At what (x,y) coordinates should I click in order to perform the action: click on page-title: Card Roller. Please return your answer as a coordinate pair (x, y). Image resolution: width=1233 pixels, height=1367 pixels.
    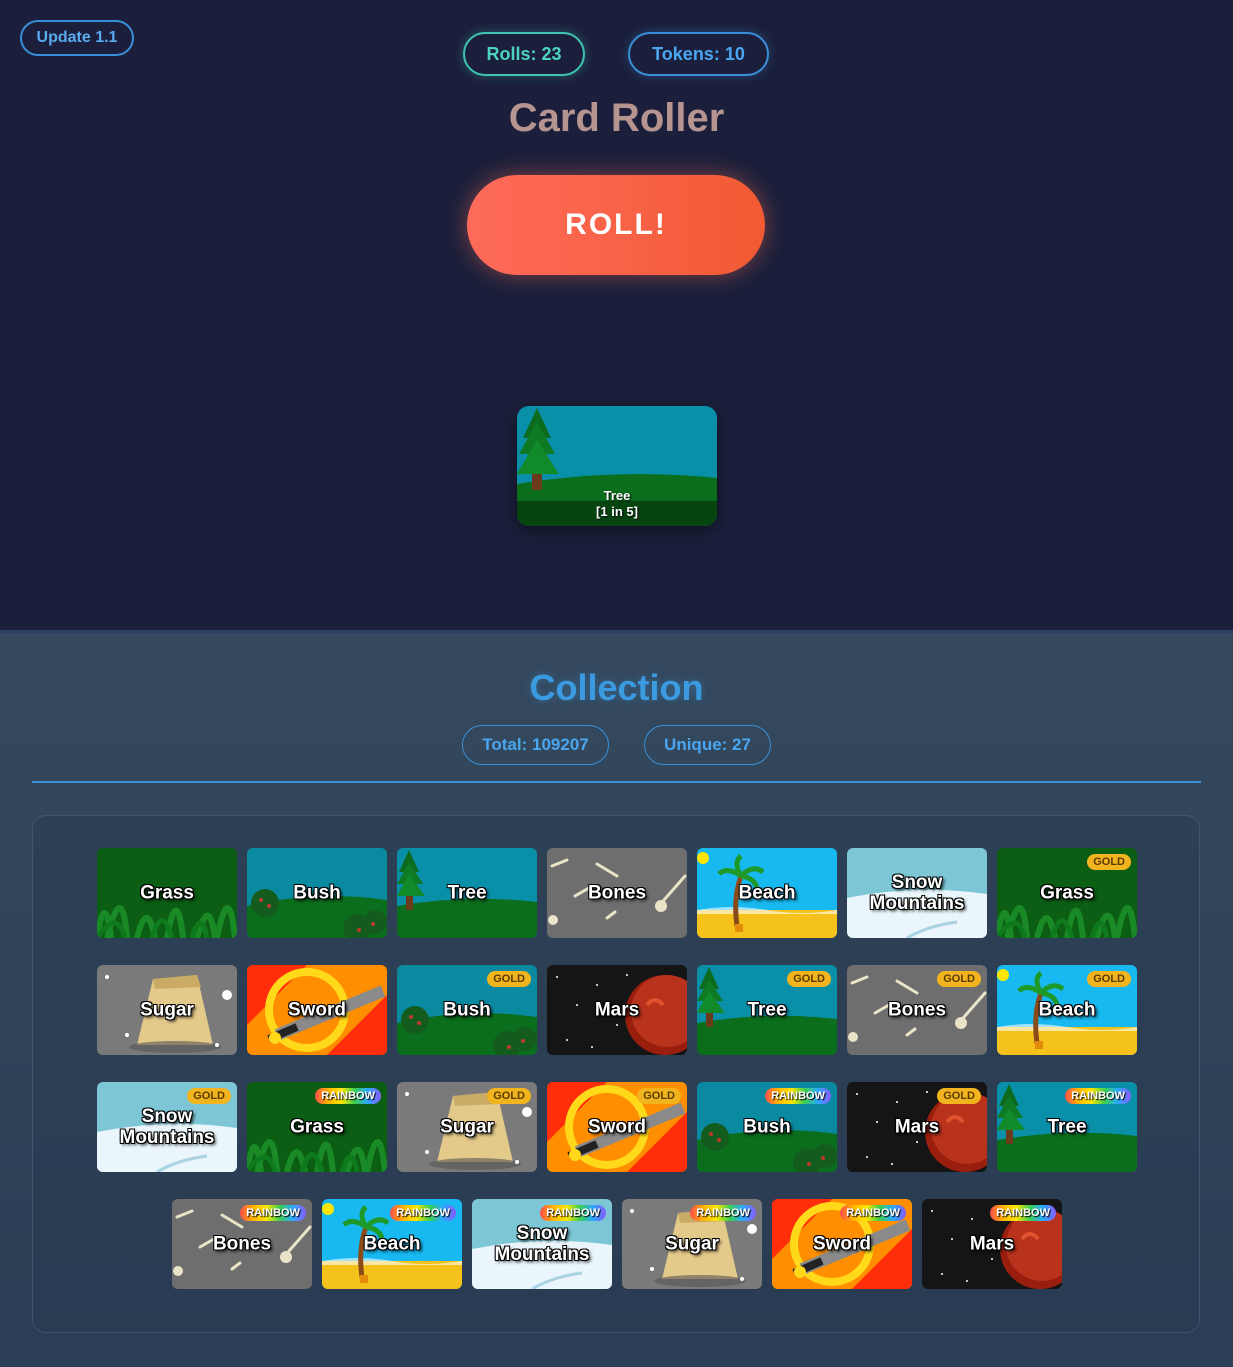
    Looking at the image, I should click on (616, 118).